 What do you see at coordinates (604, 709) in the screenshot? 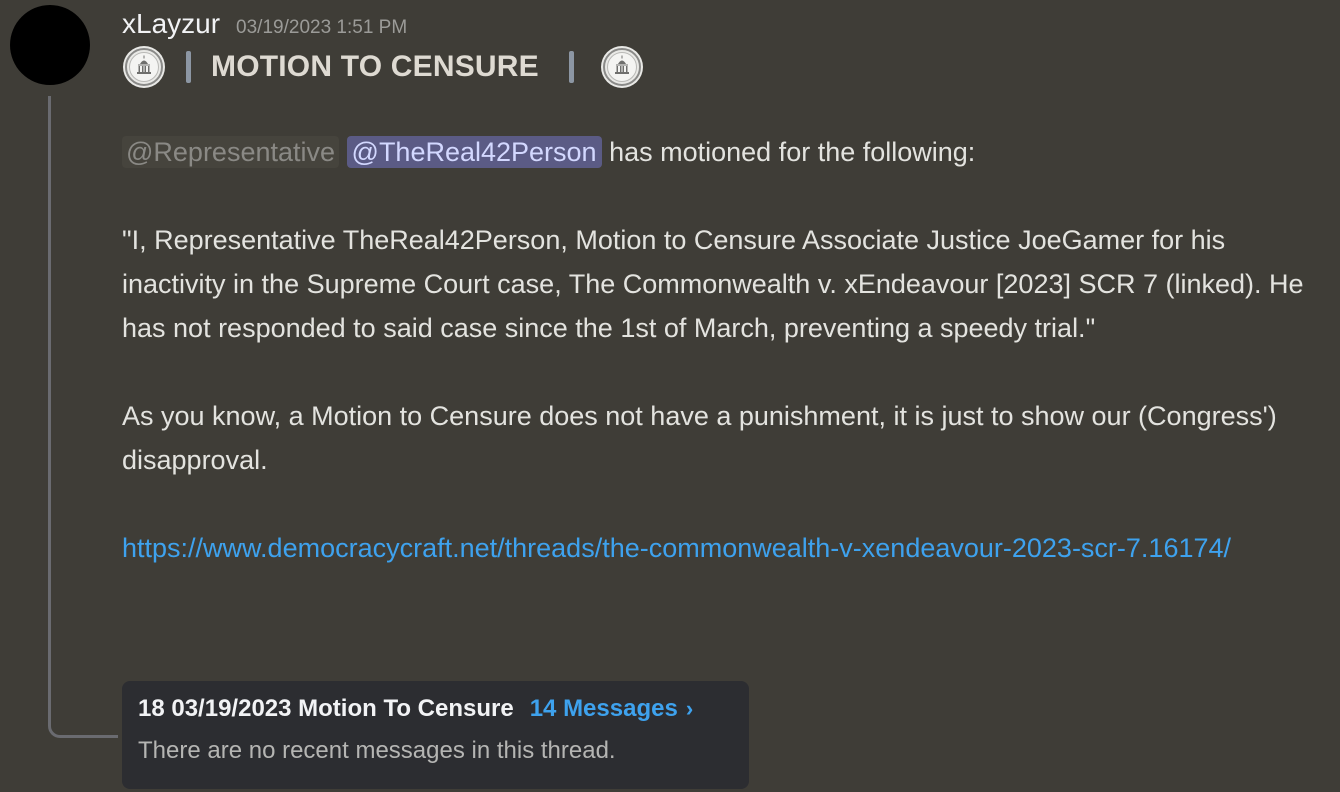
I see `thread-message-count: 14 Messages` at bounding box center [604, 709].